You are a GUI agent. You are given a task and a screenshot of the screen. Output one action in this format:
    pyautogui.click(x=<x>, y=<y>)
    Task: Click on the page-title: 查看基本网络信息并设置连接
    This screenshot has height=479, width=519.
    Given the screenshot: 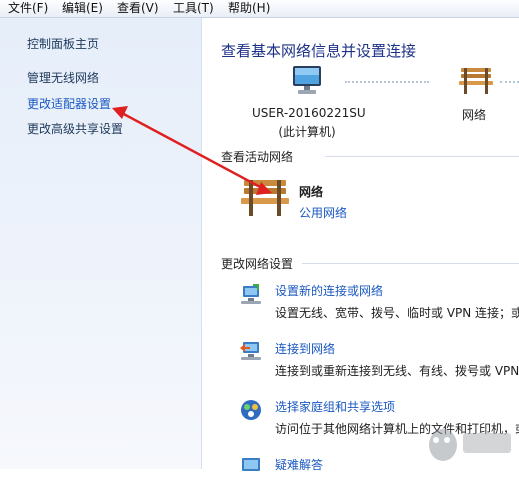 What is the action you would take?
    pyautogui.click(x=319, y=51)
    